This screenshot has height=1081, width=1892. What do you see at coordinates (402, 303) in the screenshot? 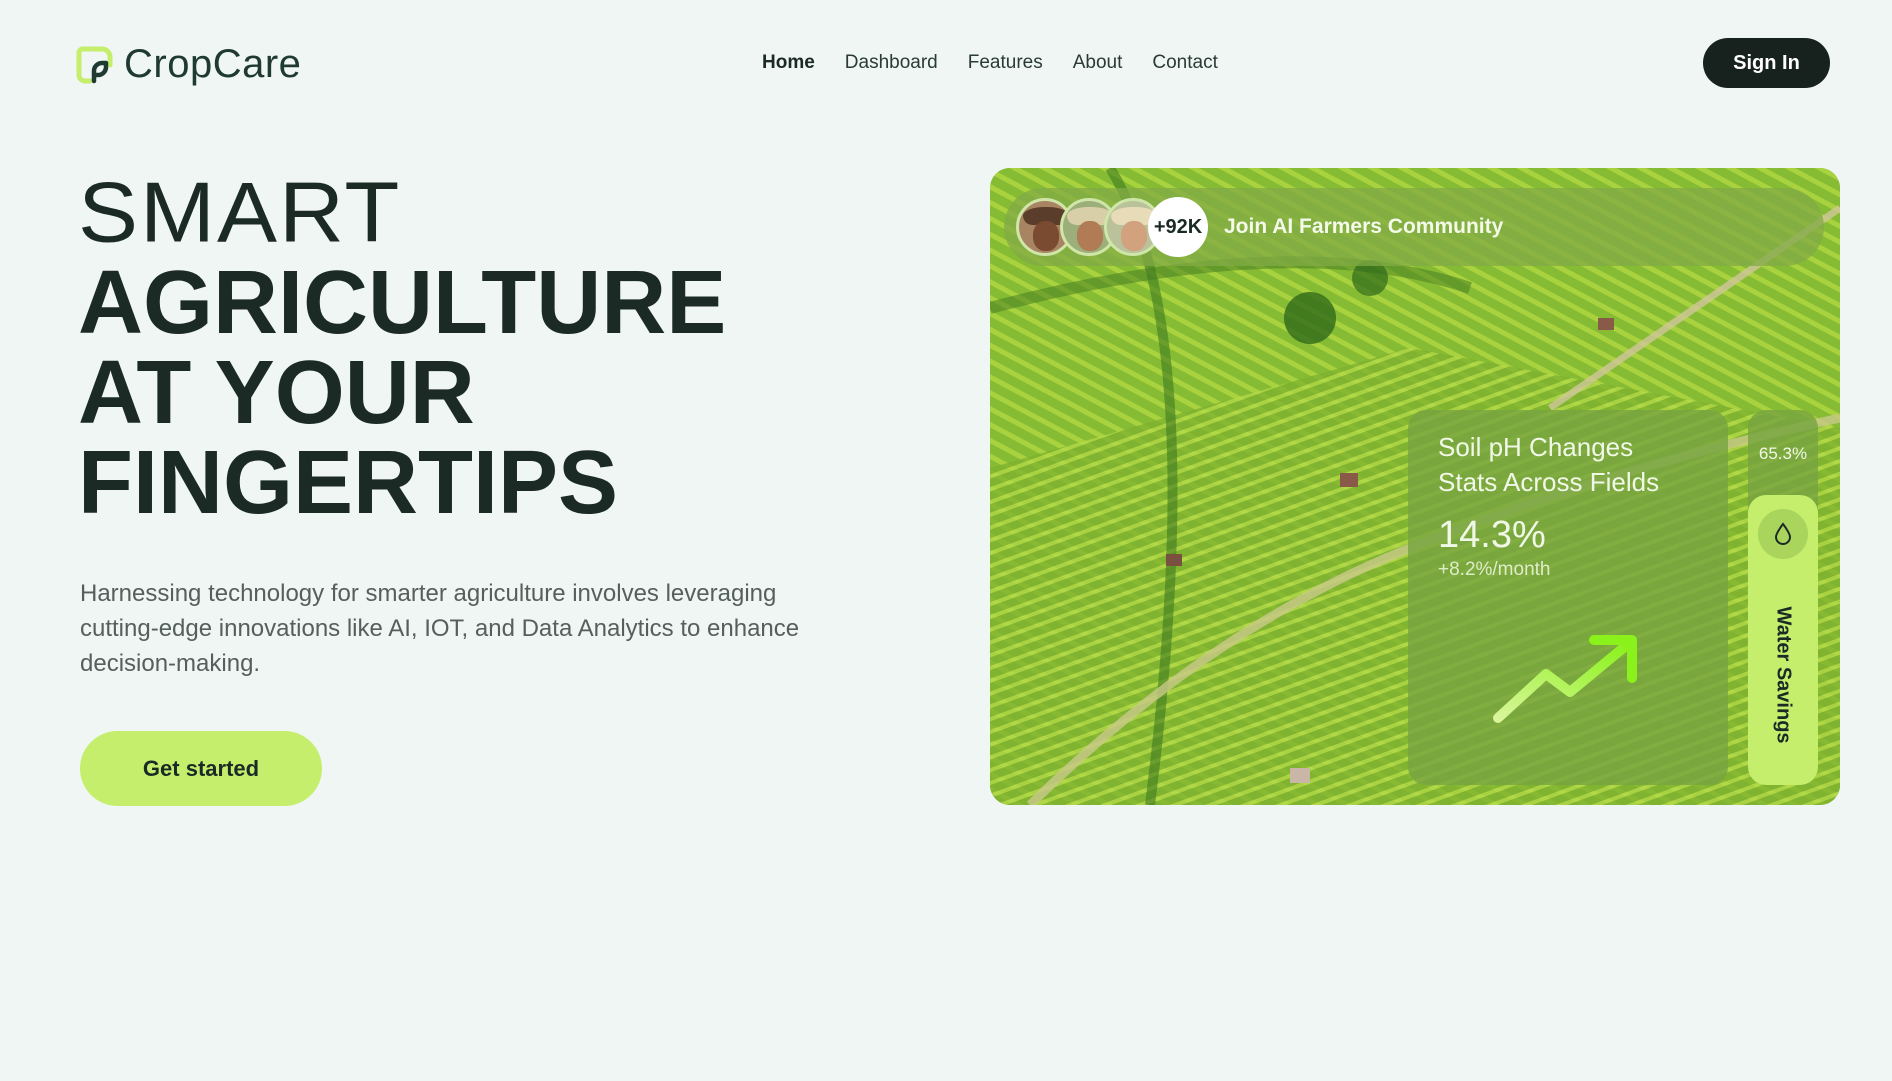
I see `hero-headline-line-2: AGRICULTURE` at bounding box center [402, 303].